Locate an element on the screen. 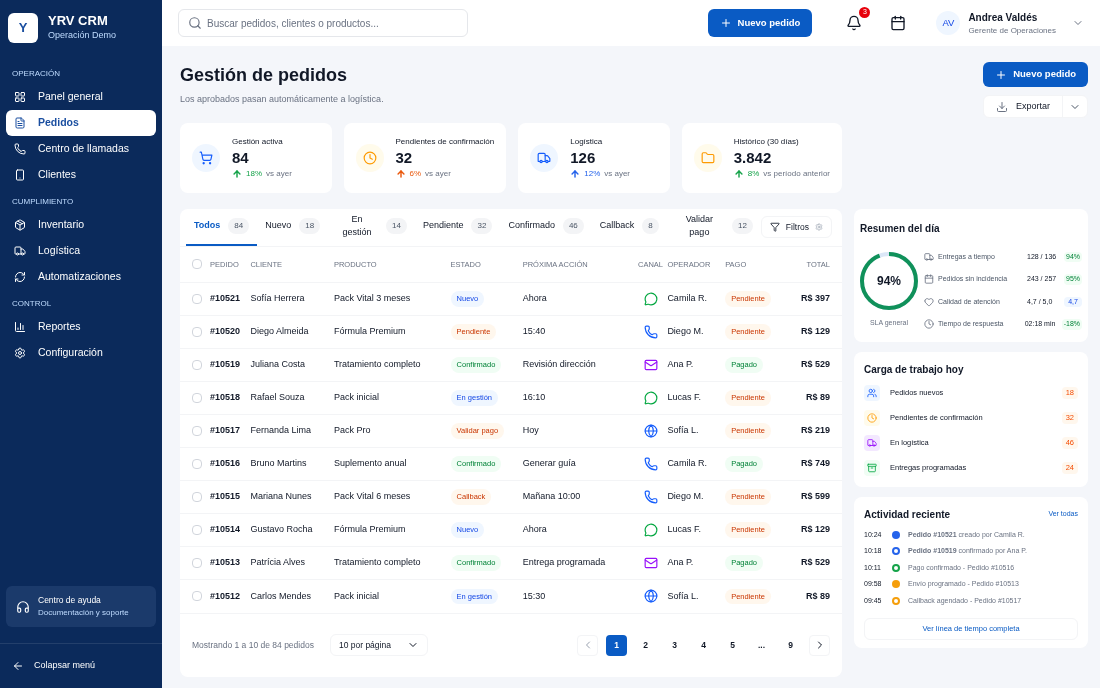  page-title: Gestión de pedidos is located at coordinates (264, 75).